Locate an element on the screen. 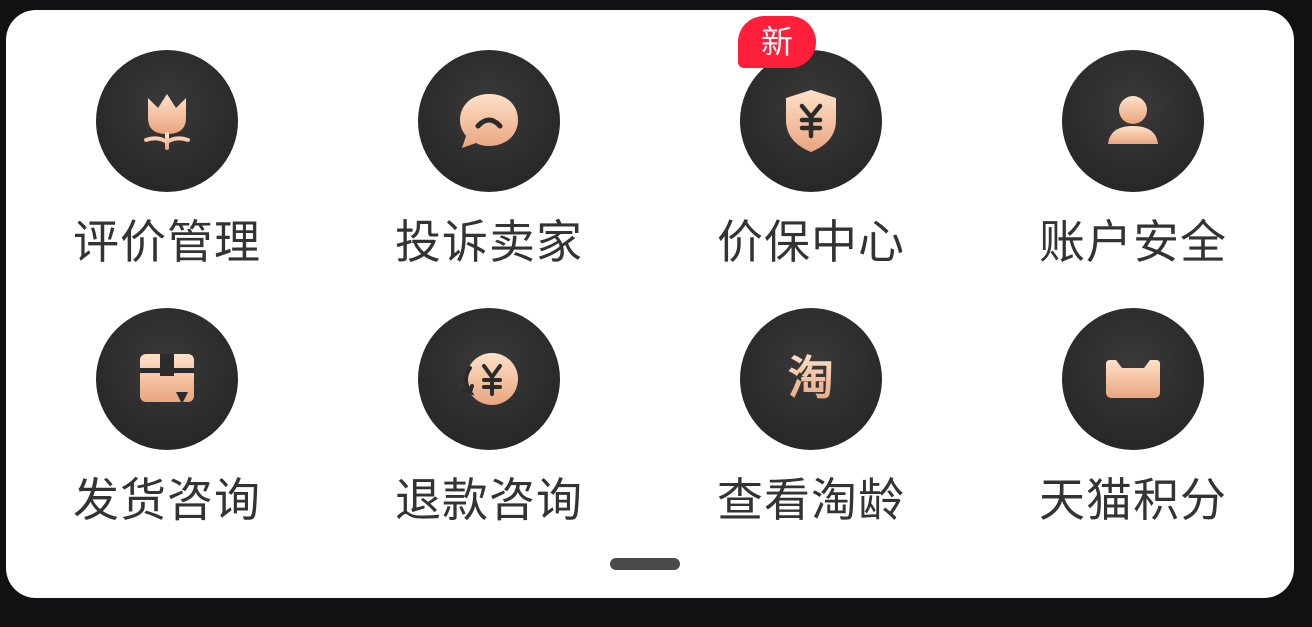 The height and width of the screenshot is (627, 1312). menu-item-label: 评价管理 is located at coordinates (167, 242).